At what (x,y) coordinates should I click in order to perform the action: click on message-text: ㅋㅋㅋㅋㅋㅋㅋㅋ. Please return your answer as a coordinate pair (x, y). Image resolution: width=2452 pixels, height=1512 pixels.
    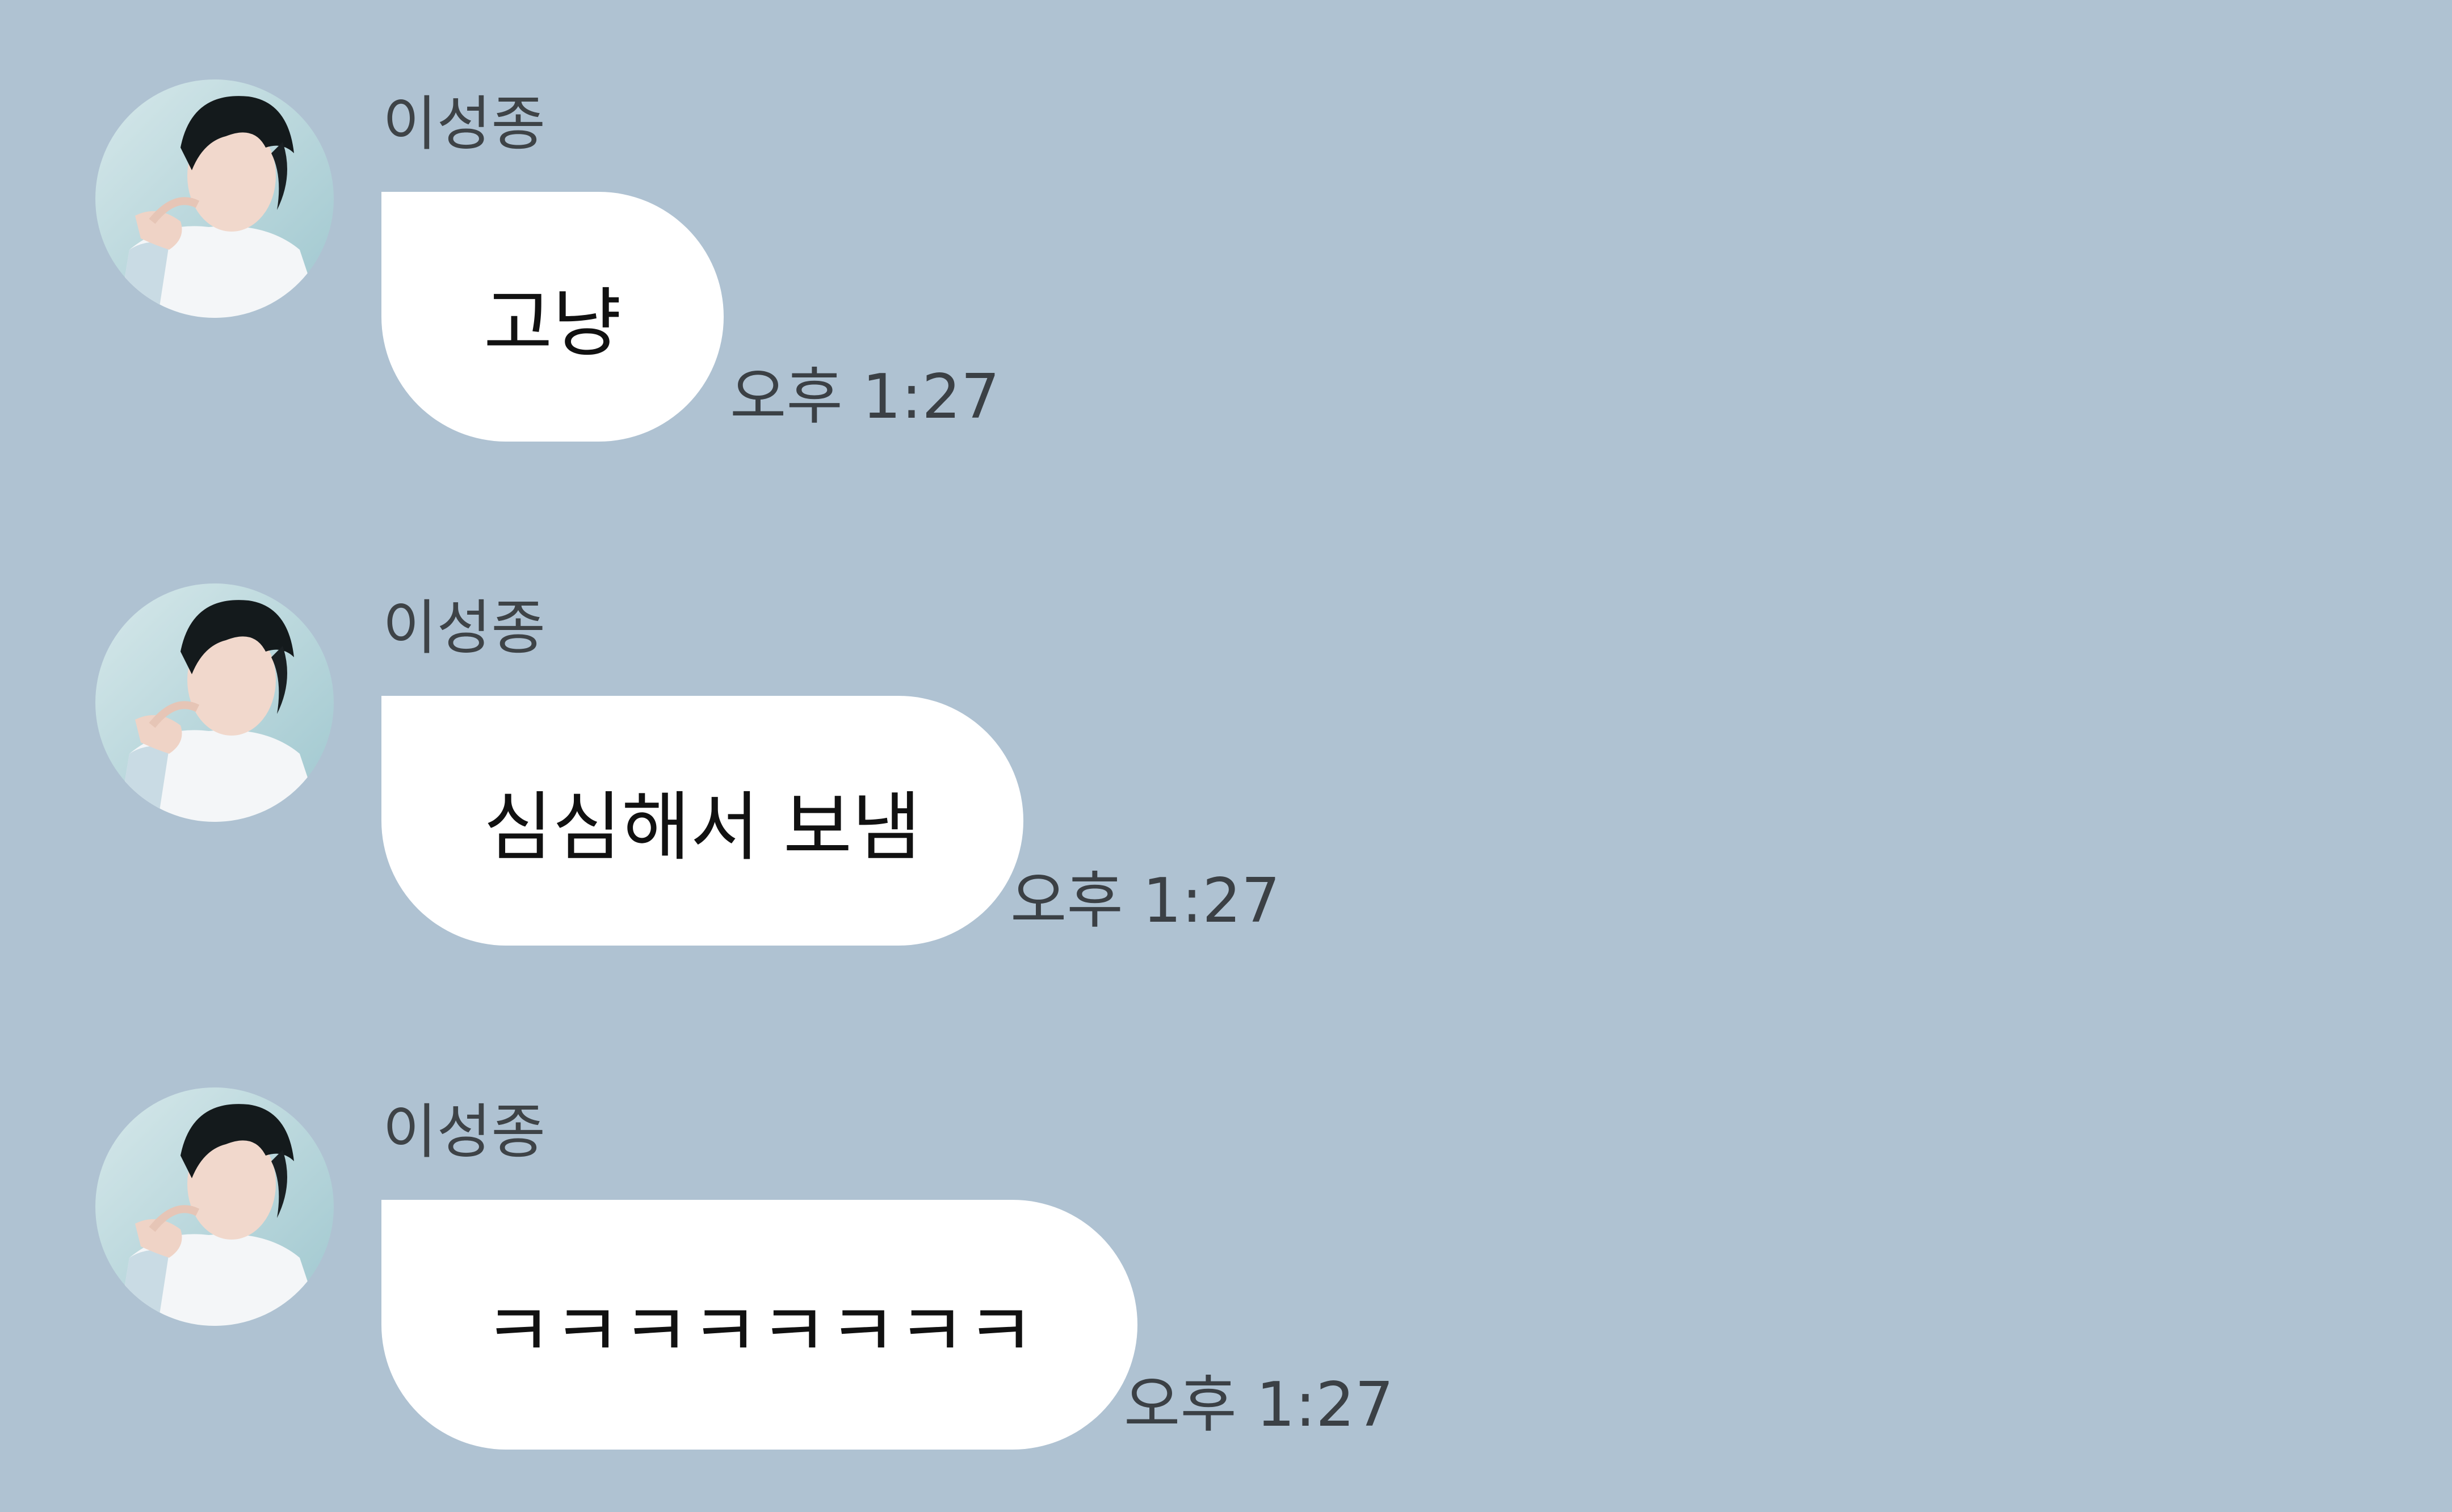
    Looking at the image, I should click on (759, 1331).